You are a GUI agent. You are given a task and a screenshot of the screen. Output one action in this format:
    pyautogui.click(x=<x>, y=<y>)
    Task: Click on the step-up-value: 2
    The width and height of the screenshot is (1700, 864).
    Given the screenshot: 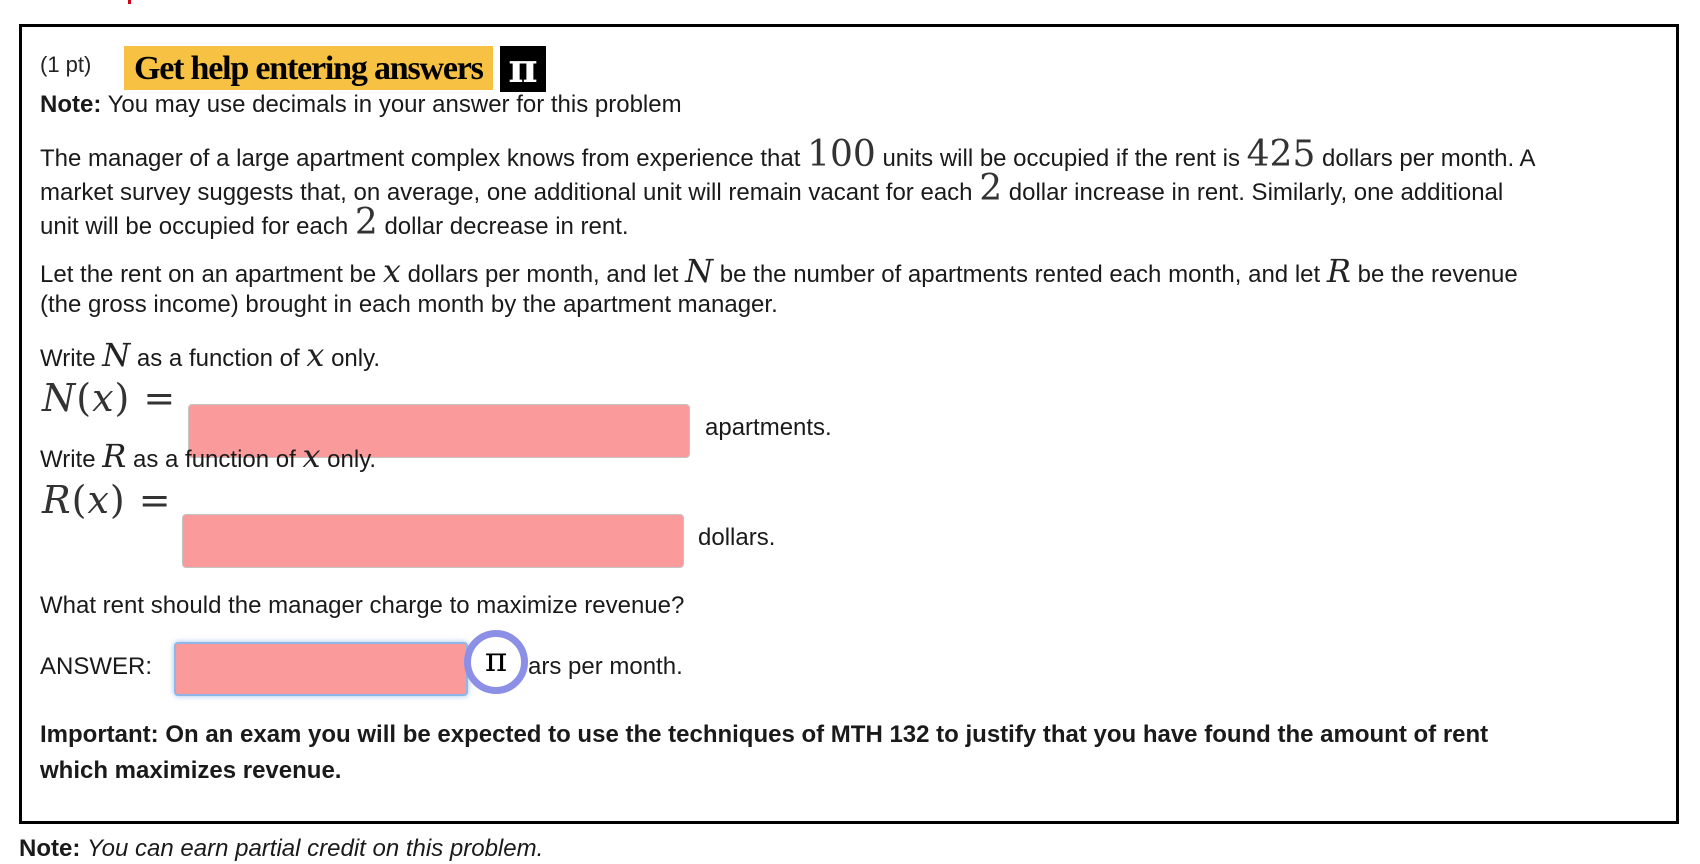 What is the action you would take?
    pyautogui.click(x=991, y=188)
    